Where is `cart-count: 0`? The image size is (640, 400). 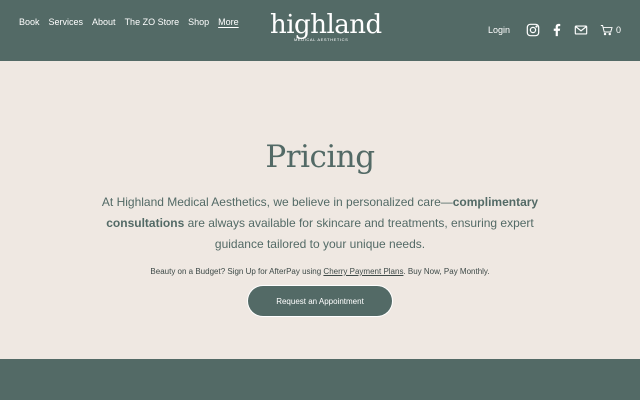 cart-count: 0 is located at coordinates (618, 30).